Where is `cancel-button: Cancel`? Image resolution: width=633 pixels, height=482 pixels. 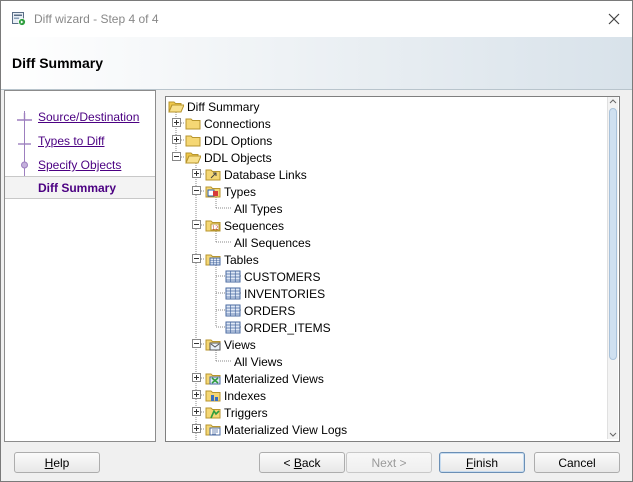
cancel-button: Cancel is located at coordinates (577, 462).